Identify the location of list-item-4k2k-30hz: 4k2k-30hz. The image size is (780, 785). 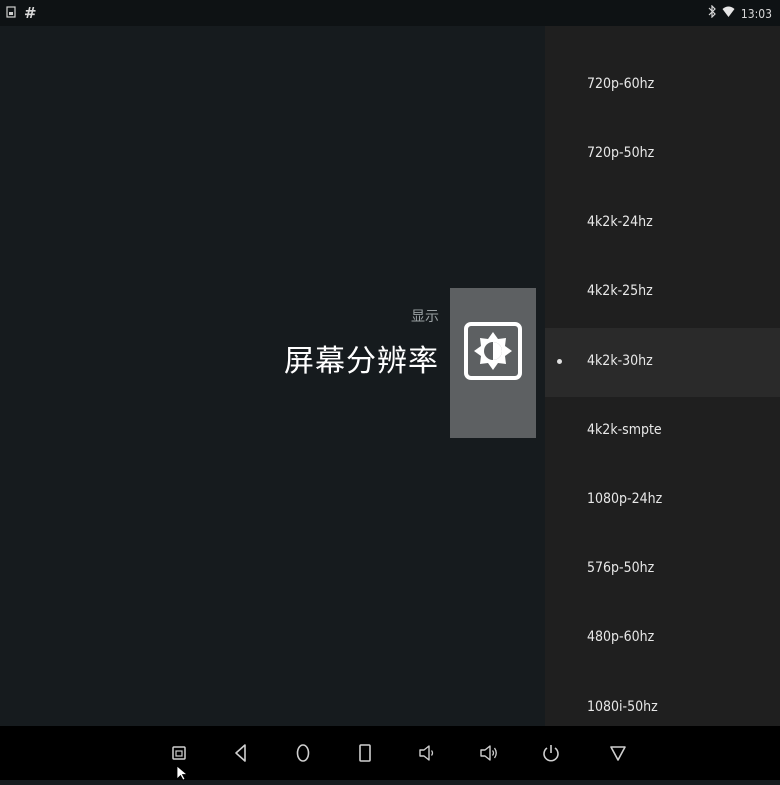
(662, 362).